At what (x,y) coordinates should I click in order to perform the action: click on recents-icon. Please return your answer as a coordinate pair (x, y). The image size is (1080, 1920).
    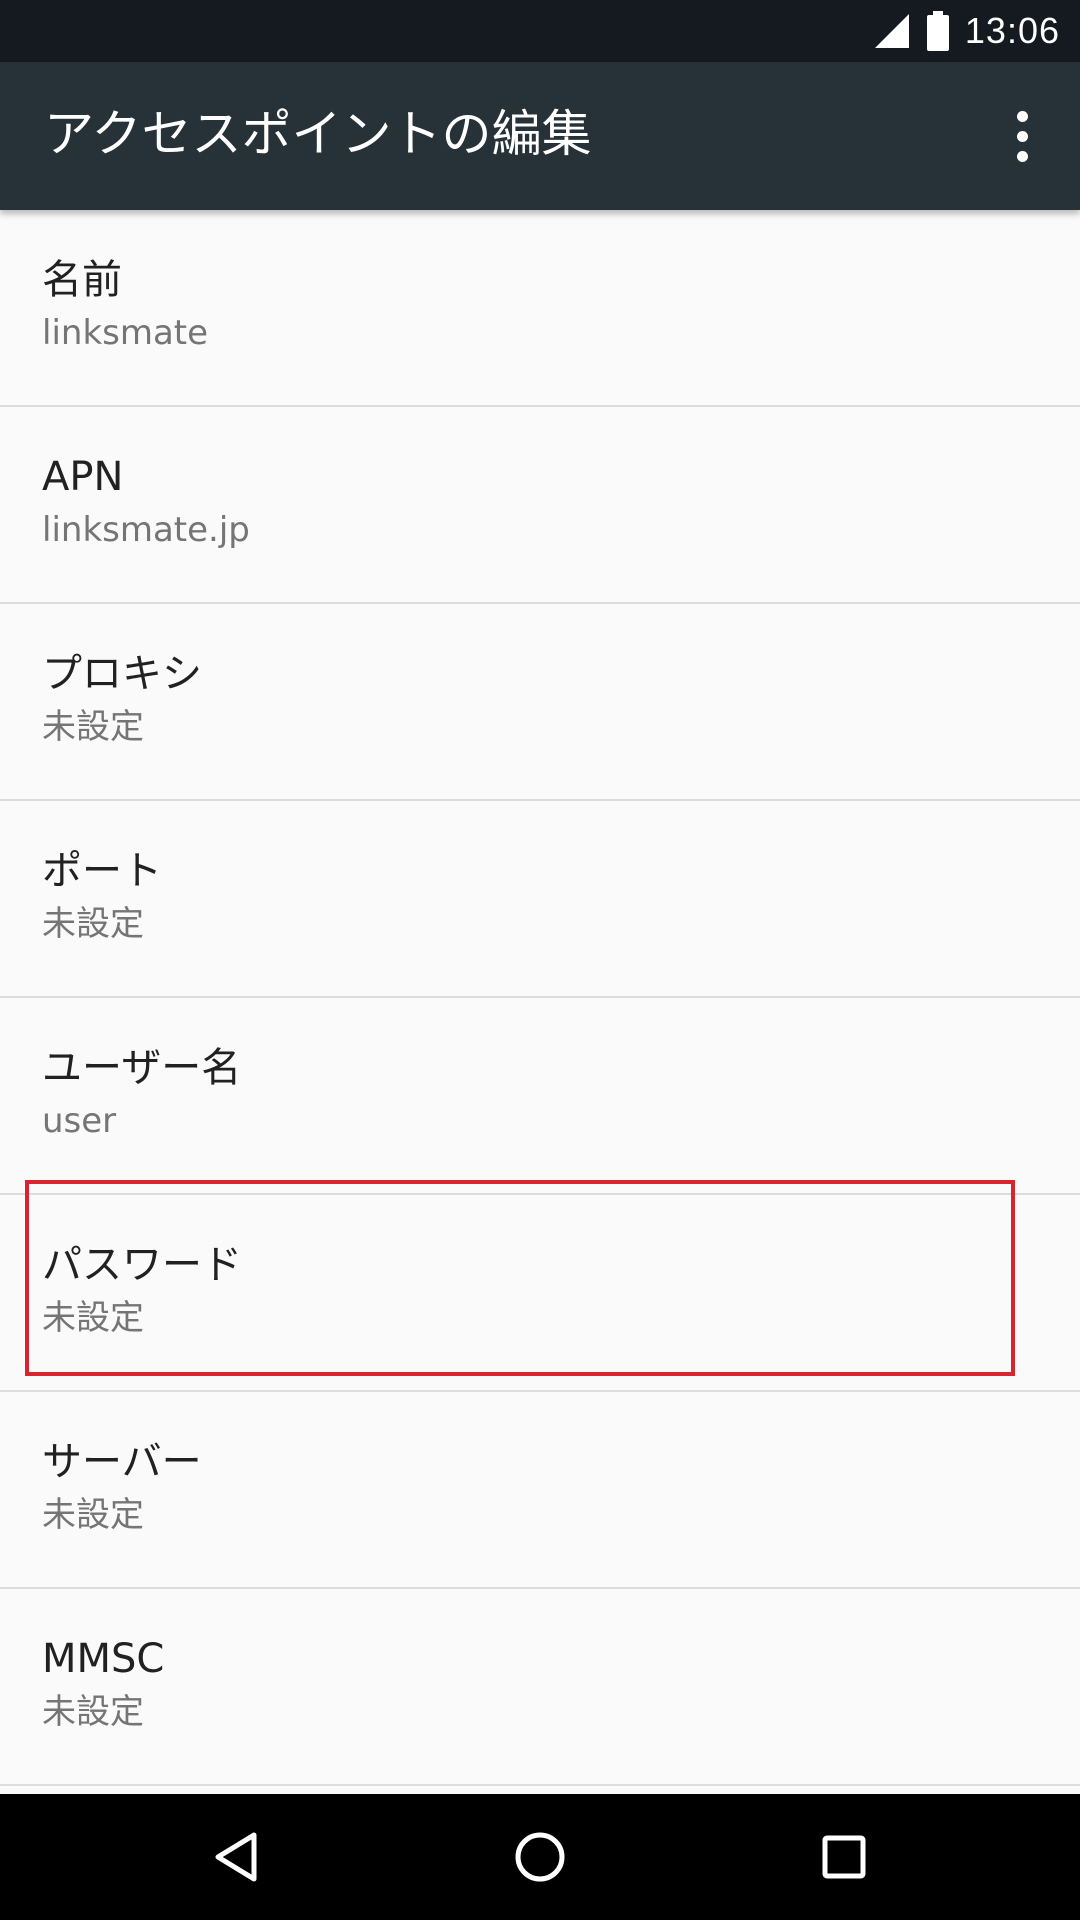
    Looking at the image, I should click on (844, 1857).